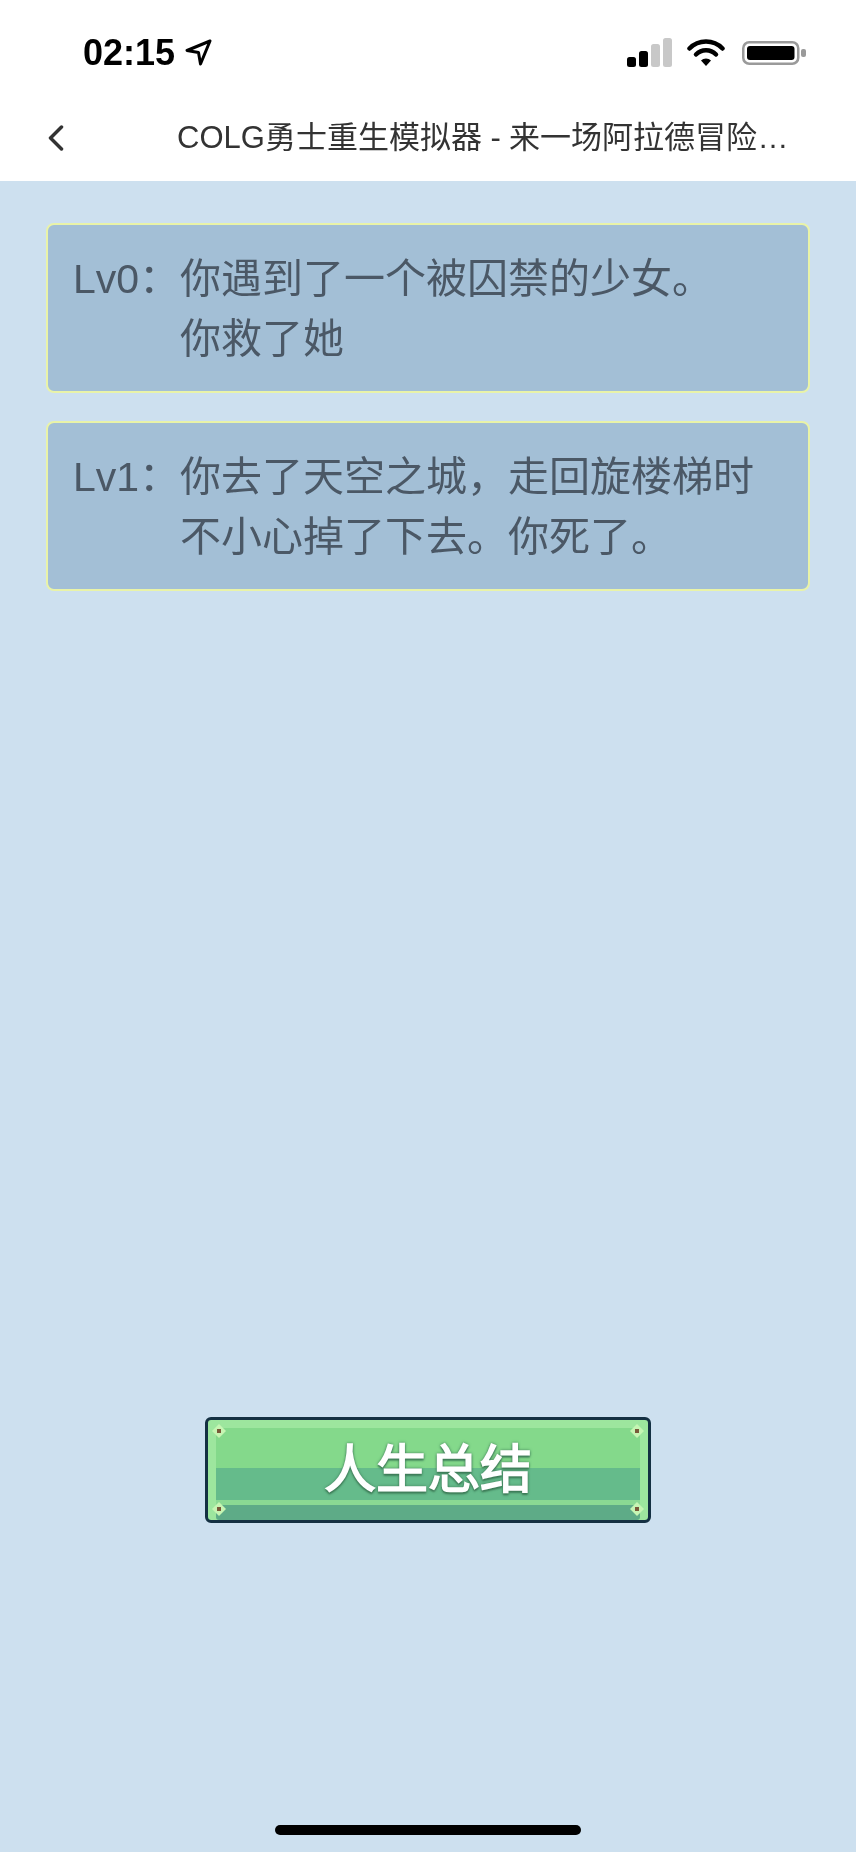 This screenshot has height=1852, width=856. What do you see at coordinates (199, 52) in the screenshot?
I see `location-arrow-icon` at bounding box center [199, 52].